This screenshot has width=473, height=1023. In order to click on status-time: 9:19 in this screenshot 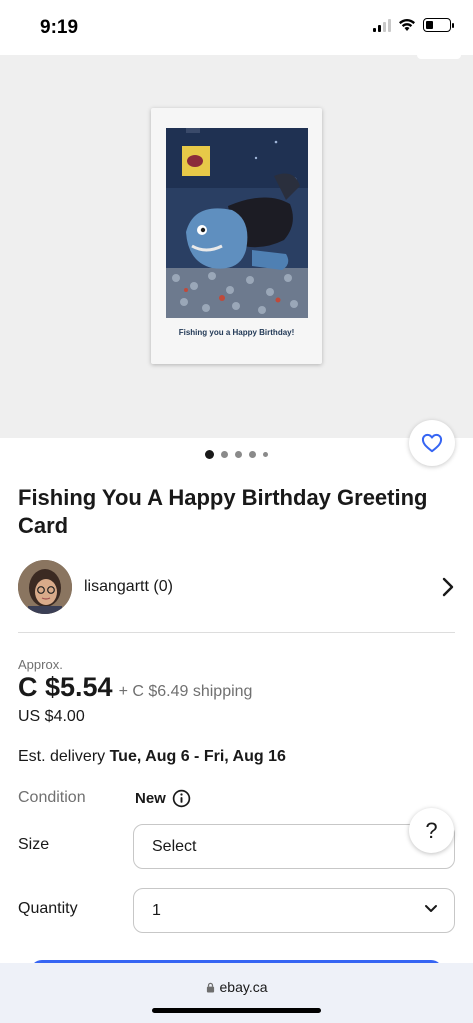, I will do `click(59, 27)`.